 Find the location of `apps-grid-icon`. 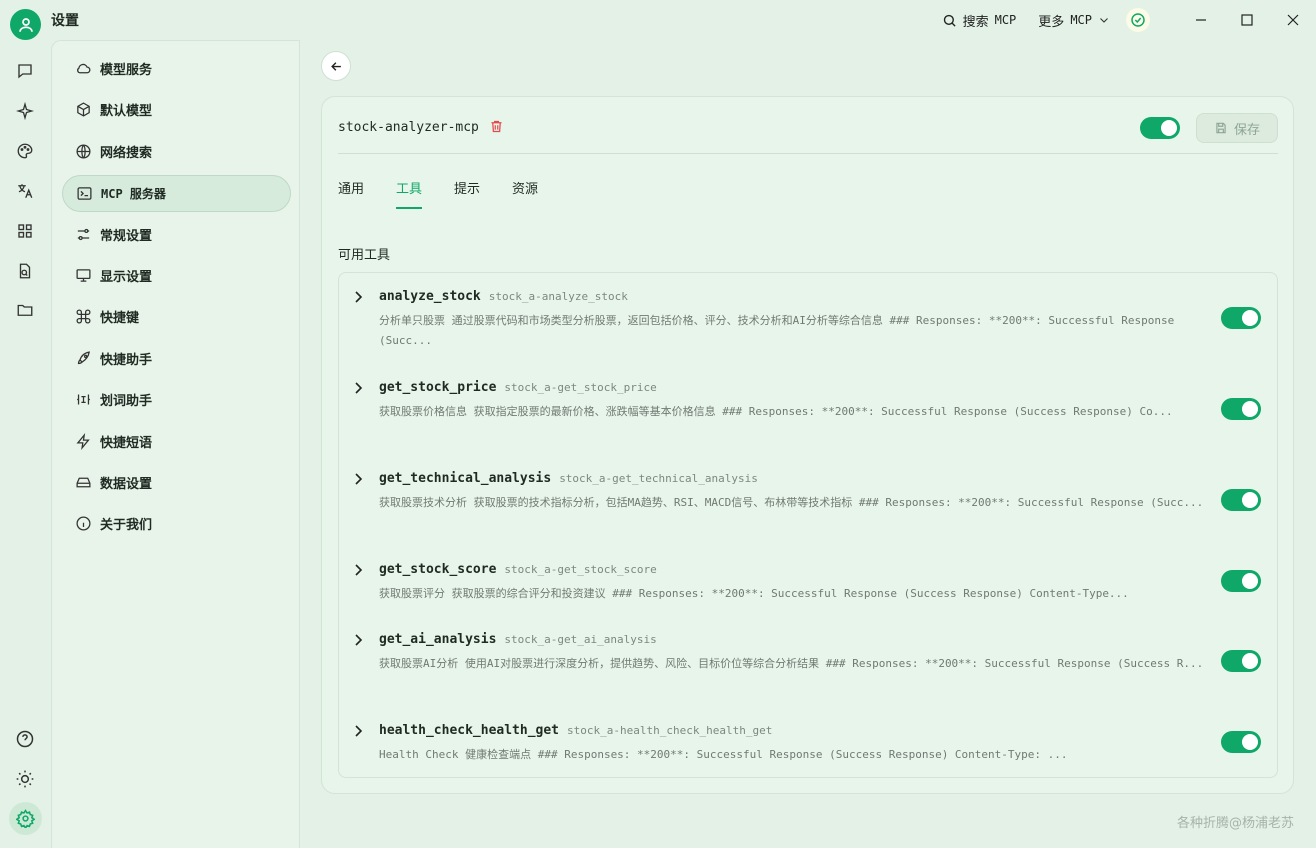

apps-grid-icon is located at coordinates (25, 231).